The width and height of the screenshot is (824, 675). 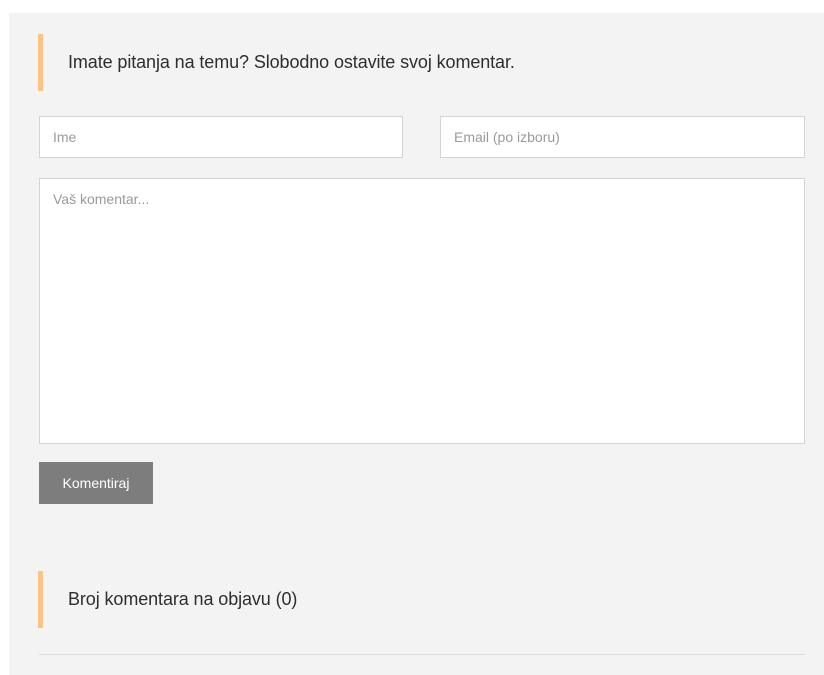 I want to click on email-input, so click(x=622, y=137).